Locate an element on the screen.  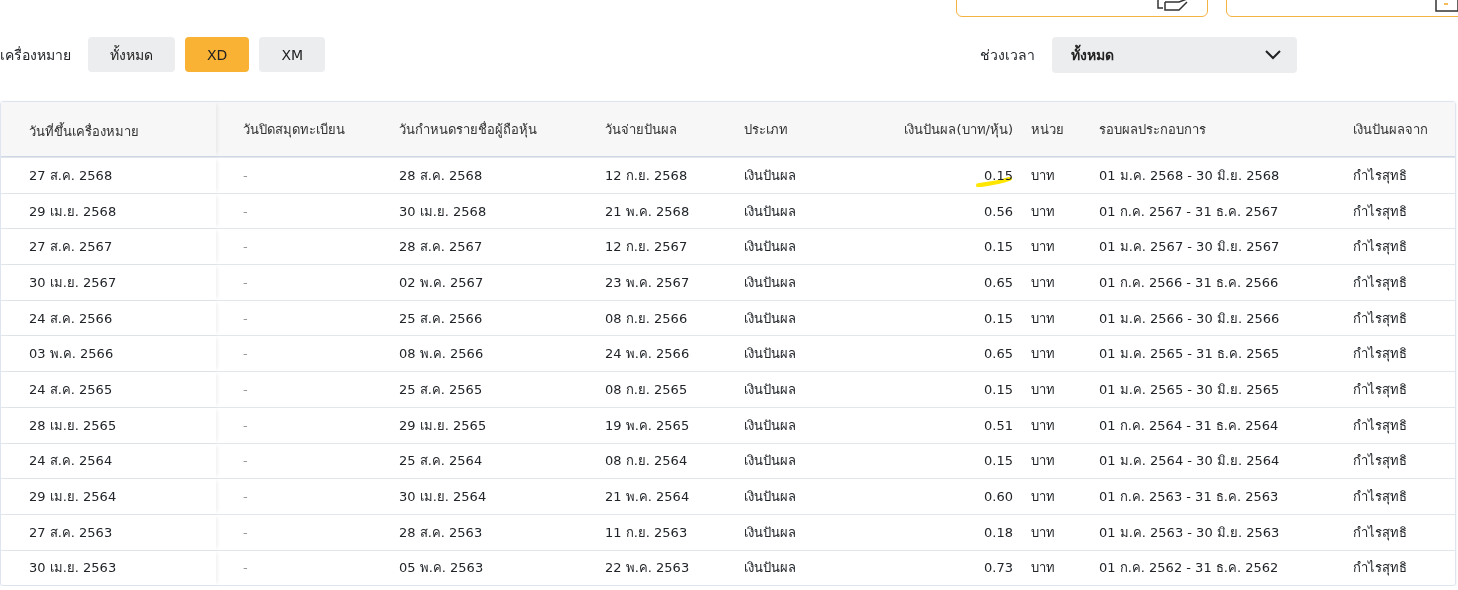
table-cell-text: 01 ม.ค. 2564 - 30 มิ.ย. 2564 is located at coordinates (1189, 461).